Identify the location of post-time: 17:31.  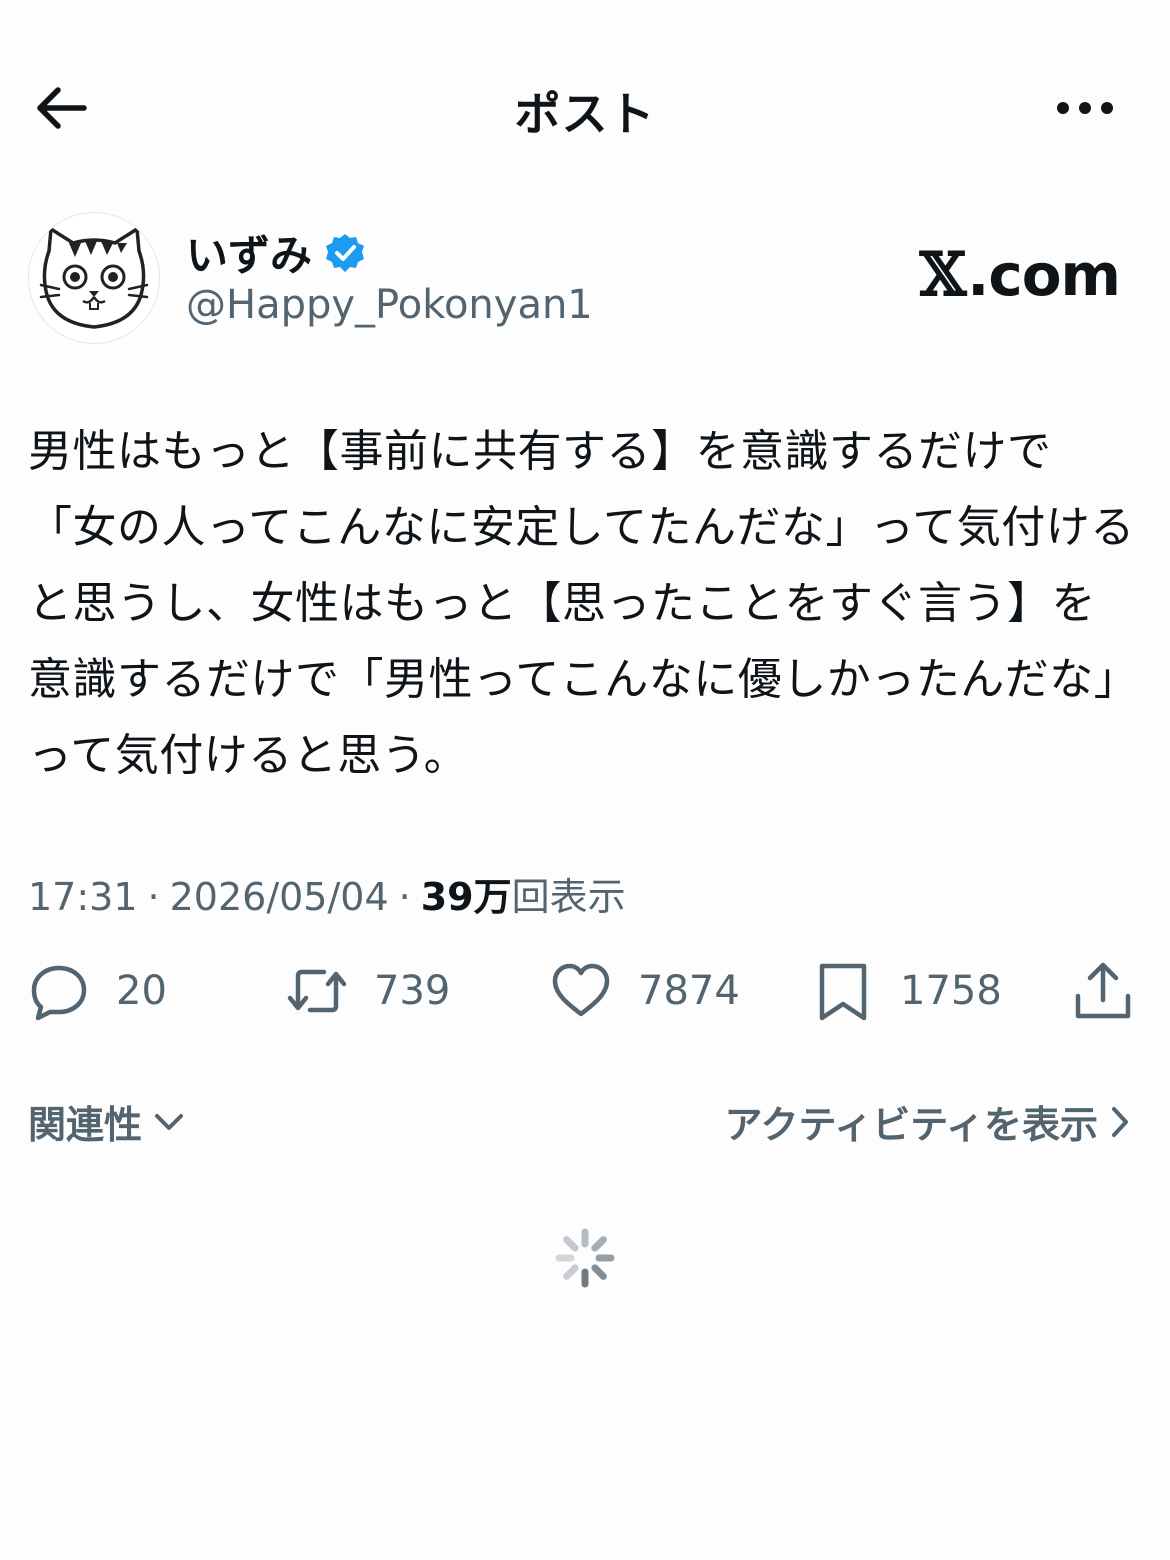
(83, 897).